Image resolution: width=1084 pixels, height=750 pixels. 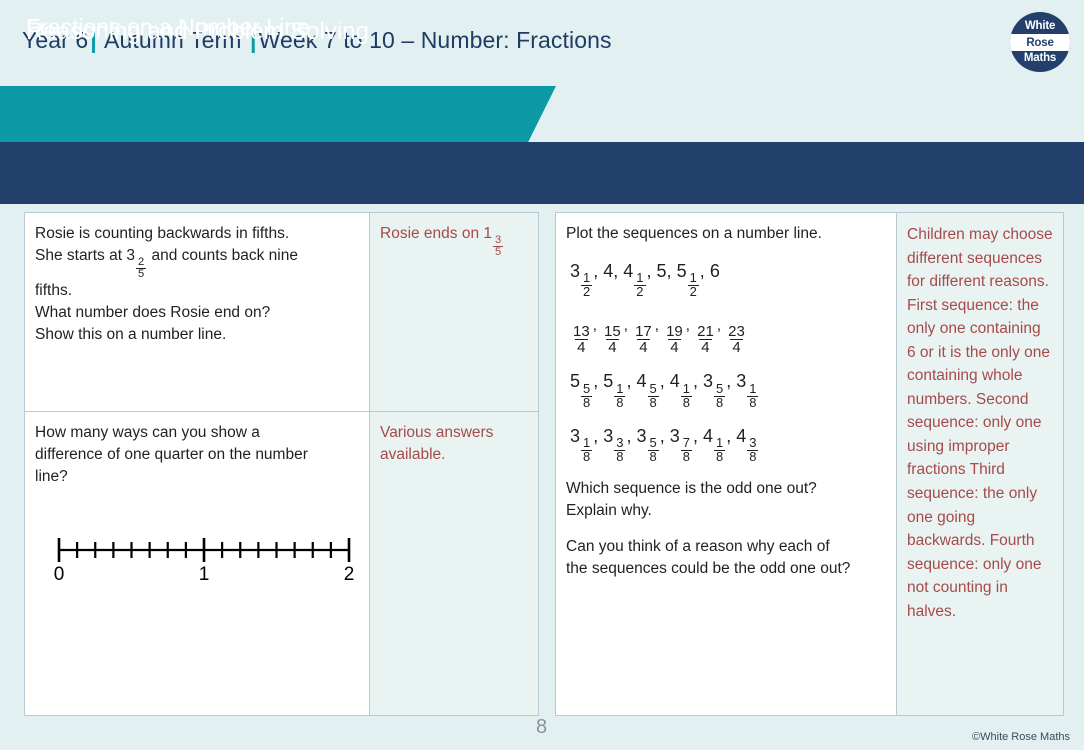 I want to click on white-rose-maths-logo: White Rose Maths, so click(x=1040, y=42).